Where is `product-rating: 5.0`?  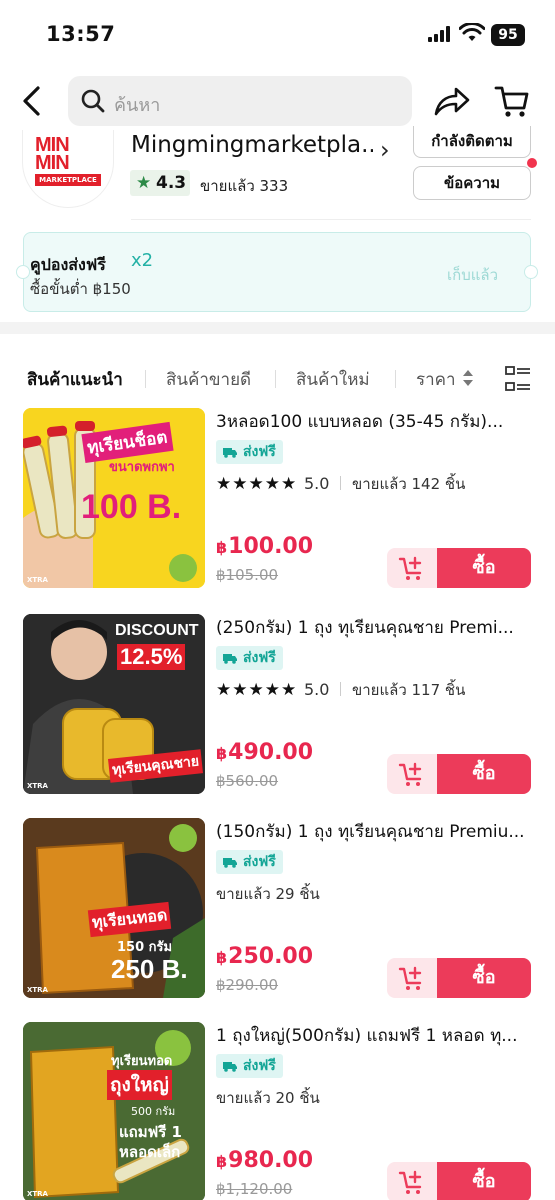 product-rating: 5.0 is located at coordinates (316, 689).